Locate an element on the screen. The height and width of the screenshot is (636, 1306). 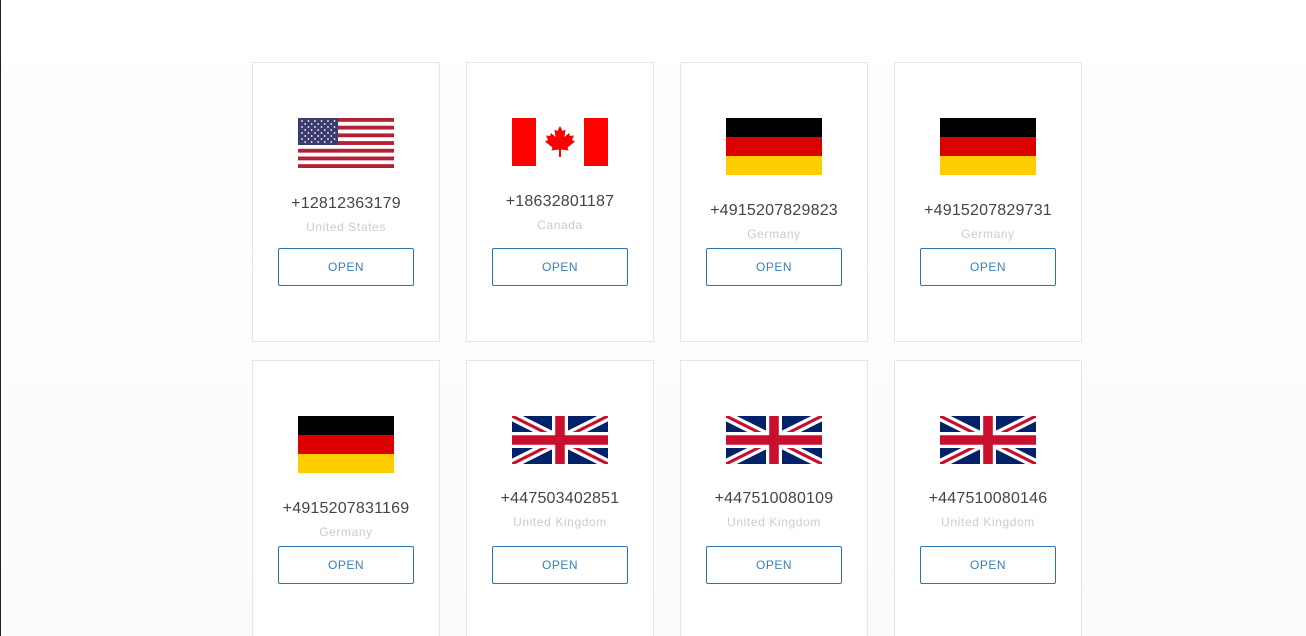
phone-card: +4915207829823 Germany OPEN is located at coordinates (774, 202).